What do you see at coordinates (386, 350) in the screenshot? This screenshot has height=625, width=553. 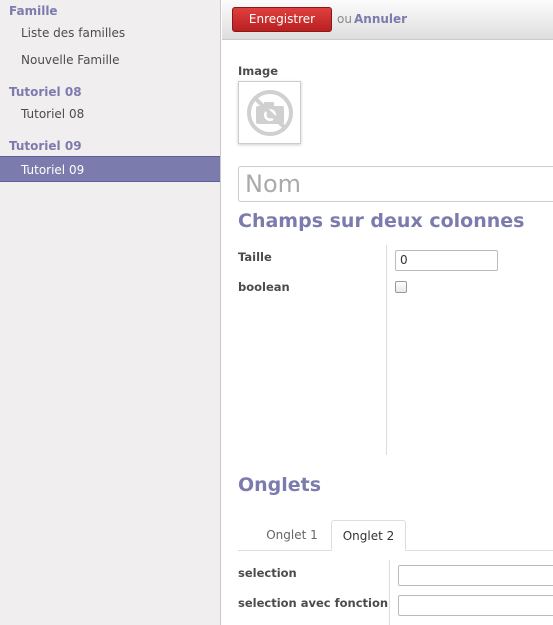 I see `column-divider` at bounding box center [386, 350].